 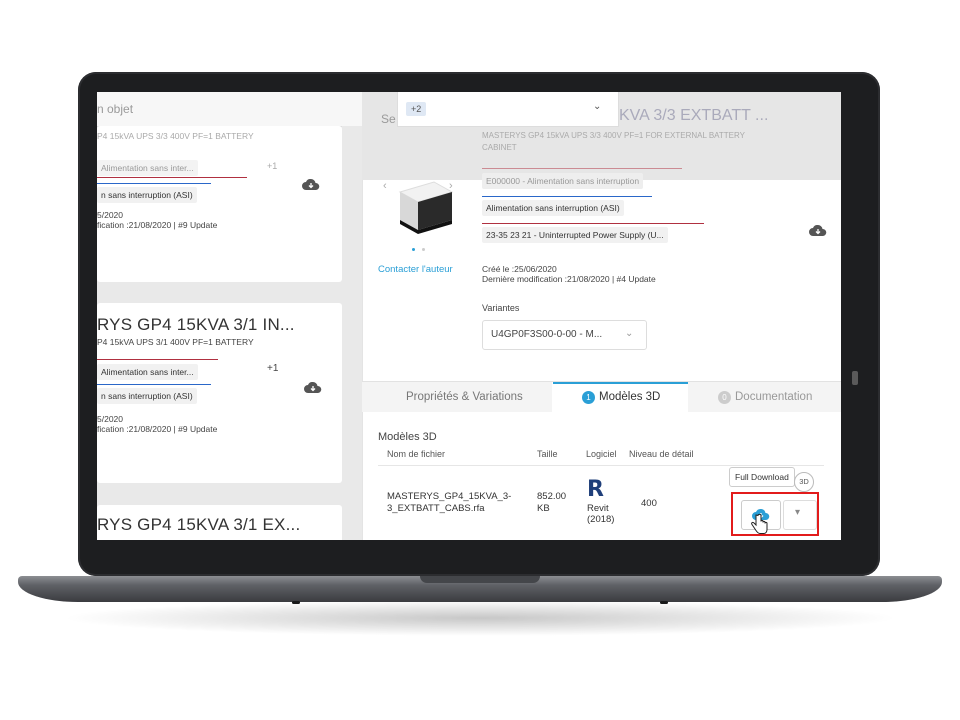 I want to click on laptop-shadow, so click(x=480, y=618).